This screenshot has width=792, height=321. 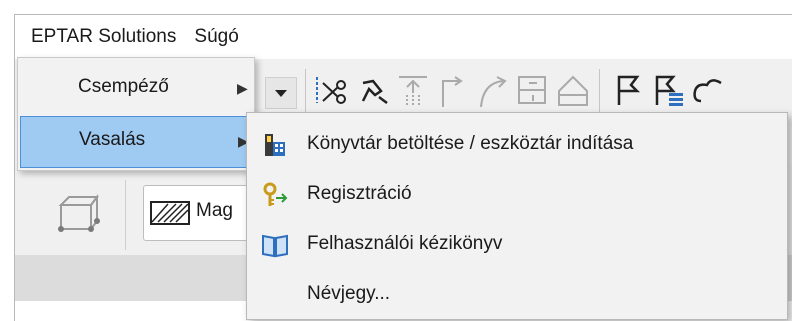 I want to click on menu-item-csempezo: Csempéző ▶, so click(x=136, y=89).